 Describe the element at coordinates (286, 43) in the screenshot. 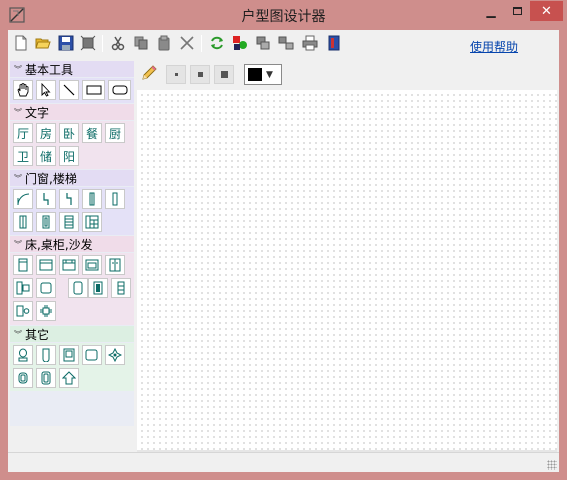

I see `ungroup-button` at that location.